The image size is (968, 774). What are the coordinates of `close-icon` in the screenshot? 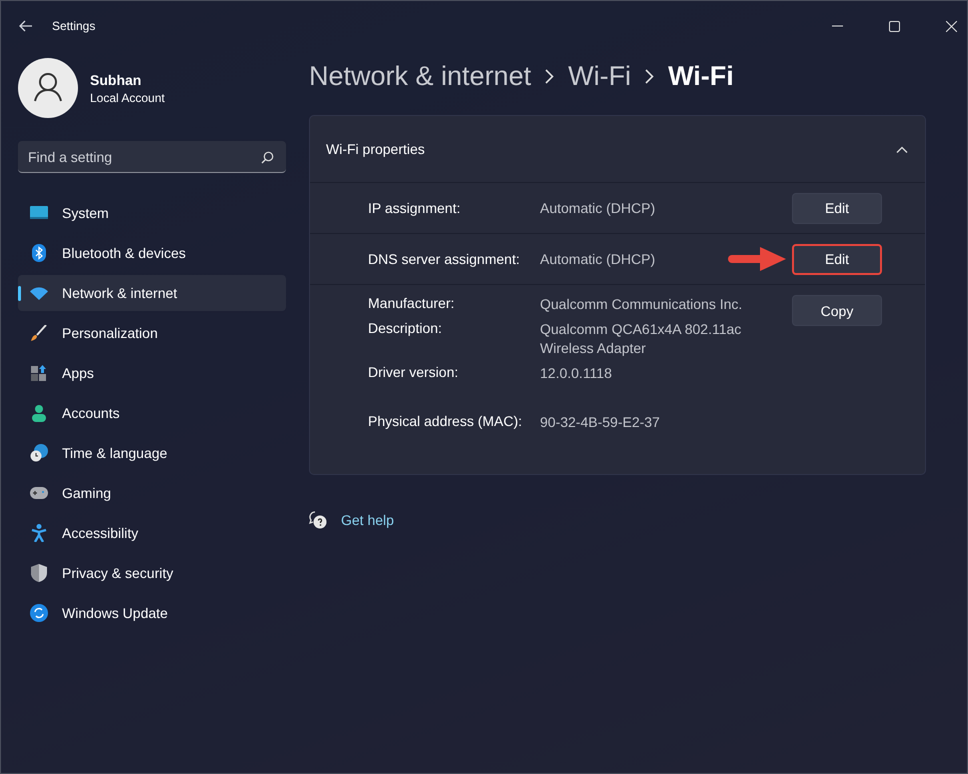 It's located at (951, 26).